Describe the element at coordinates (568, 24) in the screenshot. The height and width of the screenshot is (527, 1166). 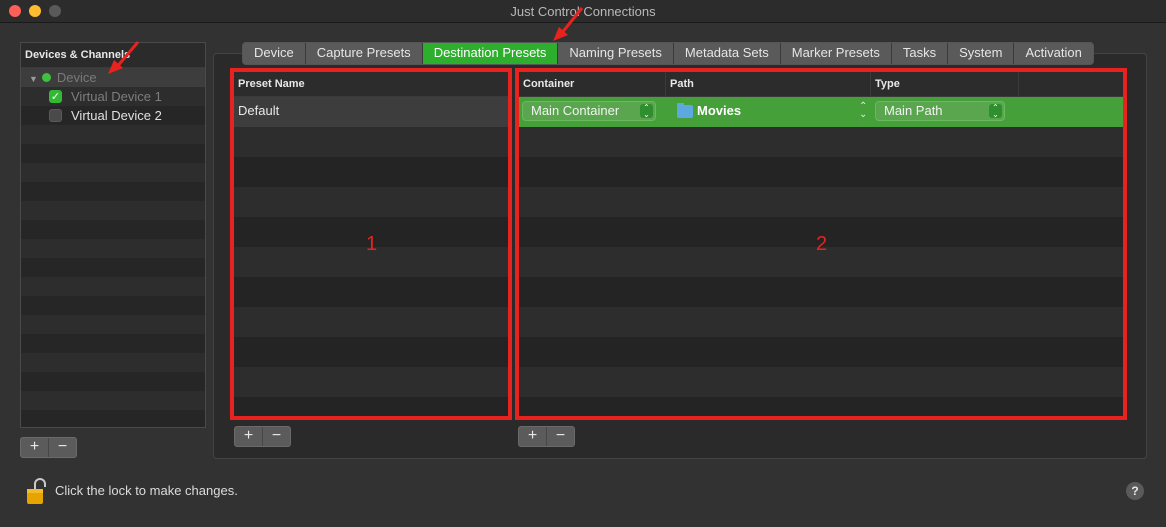
I see `annotation-arrow-tab` at that location.